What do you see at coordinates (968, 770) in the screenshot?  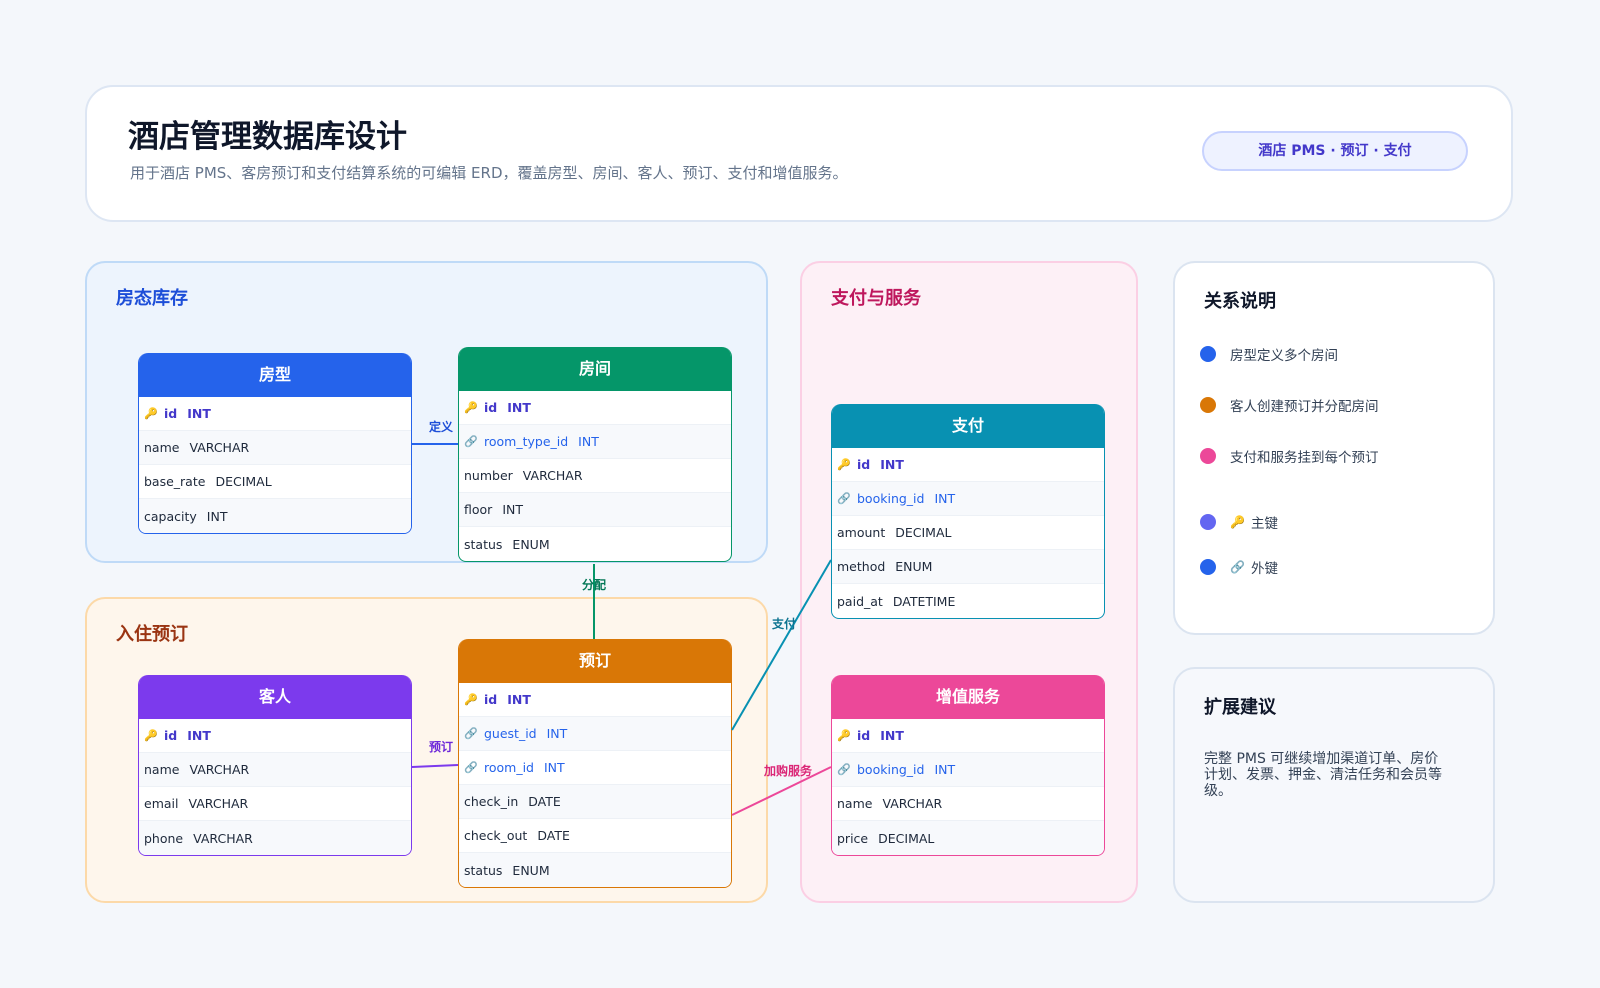 I see `field-row: 🔗 booking_id INT` at bounding box center [968, 770].